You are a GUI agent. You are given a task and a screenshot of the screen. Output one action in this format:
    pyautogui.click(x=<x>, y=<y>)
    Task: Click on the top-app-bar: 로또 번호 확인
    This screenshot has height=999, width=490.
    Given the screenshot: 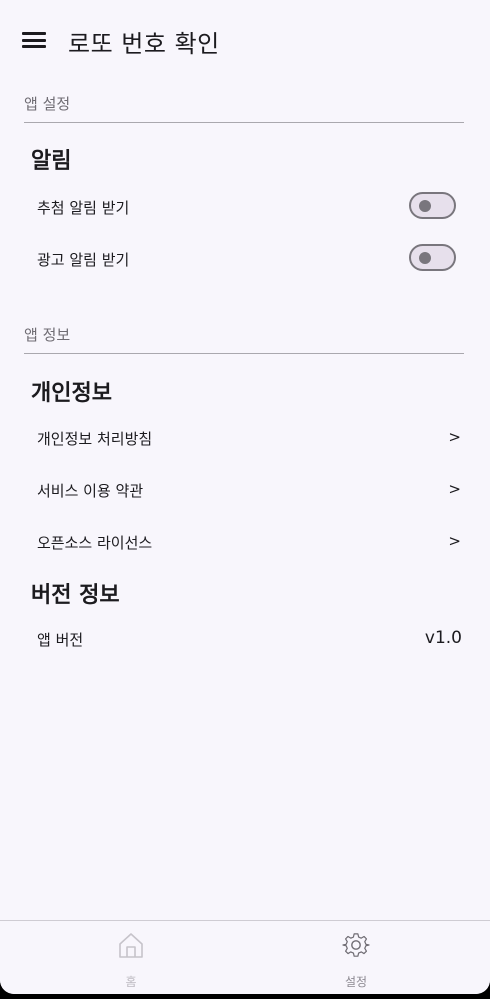 What is the action you would take?
    pyautogui.click(x=245, y=41)
    